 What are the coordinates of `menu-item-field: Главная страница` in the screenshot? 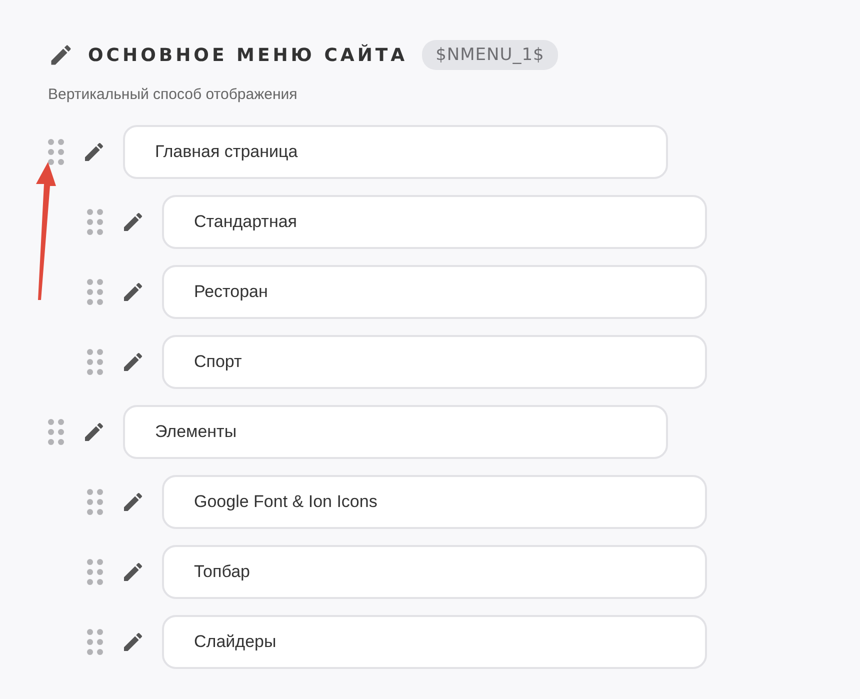 It's located at (395, 152).